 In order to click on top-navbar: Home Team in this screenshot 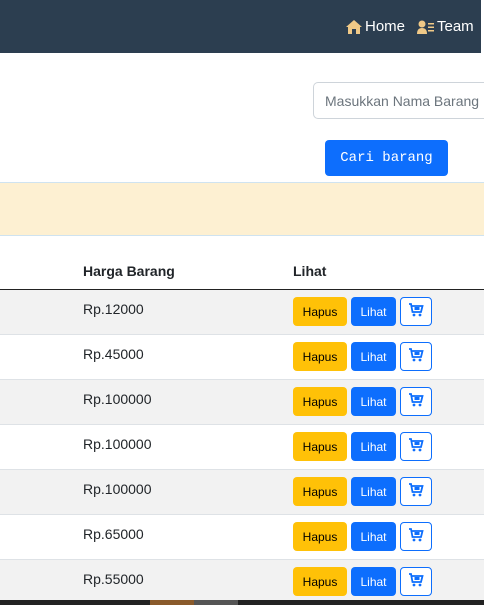, I will do `click(242, 26)`.